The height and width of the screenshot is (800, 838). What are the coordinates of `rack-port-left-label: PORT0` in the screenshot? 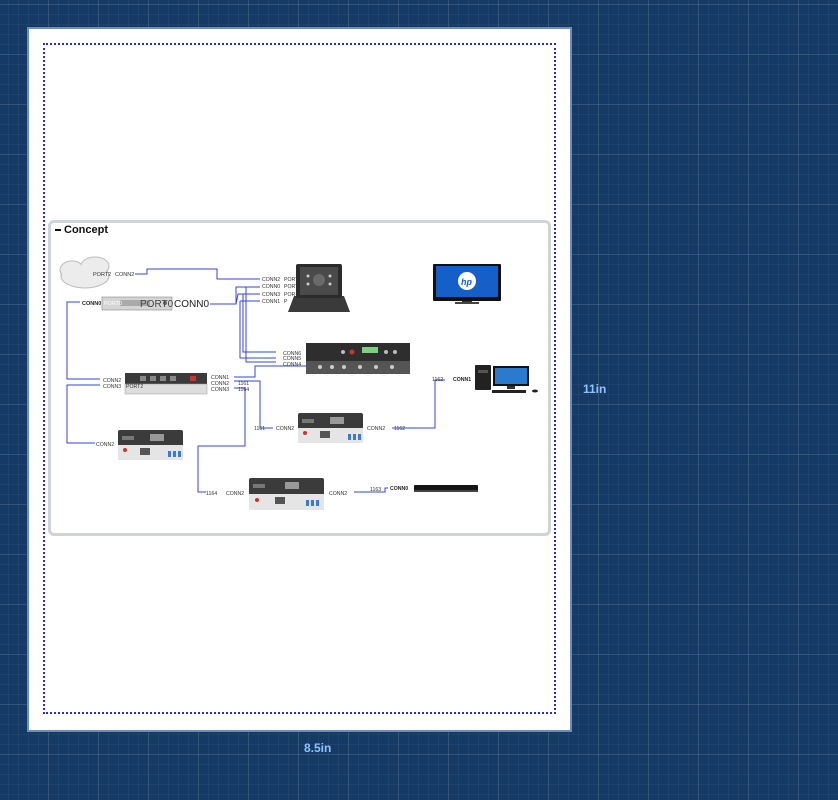 It's located at (113, 304).